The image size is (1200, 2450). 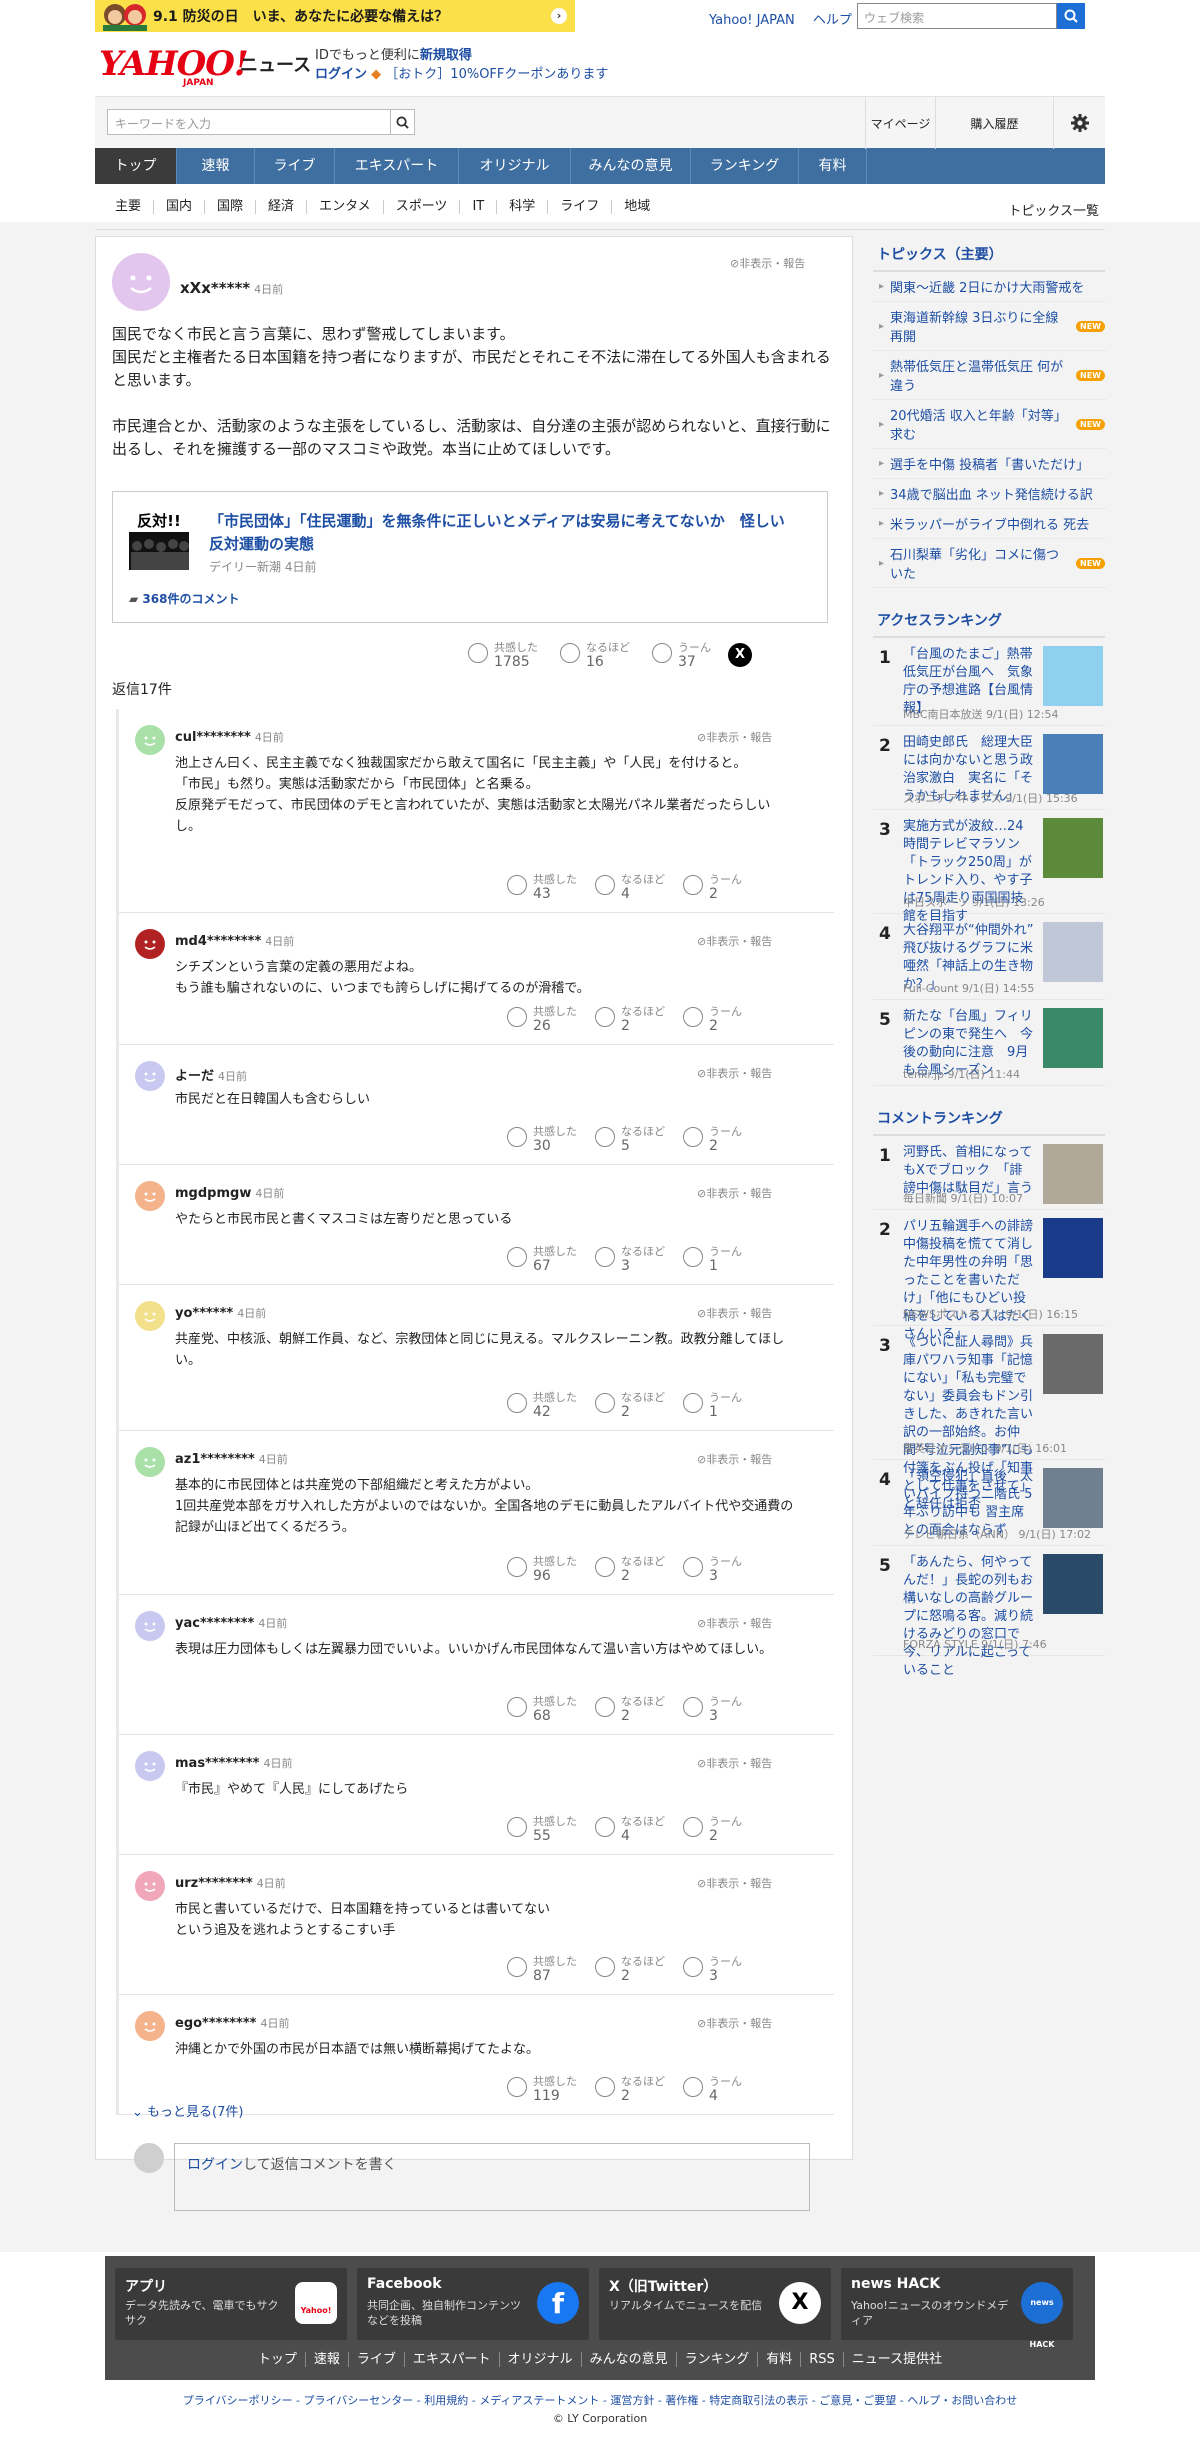 What do you see at coordinates (220, 1313) in the screenshot?
I see `reply-username: yo****** 4日前` at bounding box center [220, 1313].